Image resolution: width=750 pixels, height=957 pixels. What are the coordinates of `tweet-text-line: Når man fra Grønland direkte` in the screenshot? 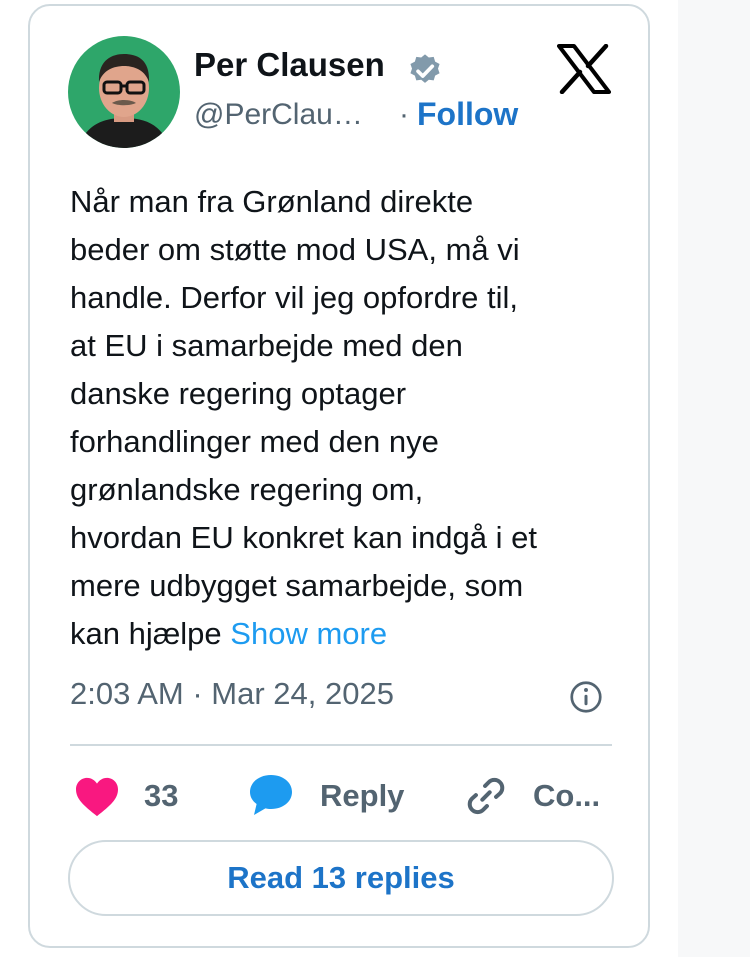 It's located at (272, 201).